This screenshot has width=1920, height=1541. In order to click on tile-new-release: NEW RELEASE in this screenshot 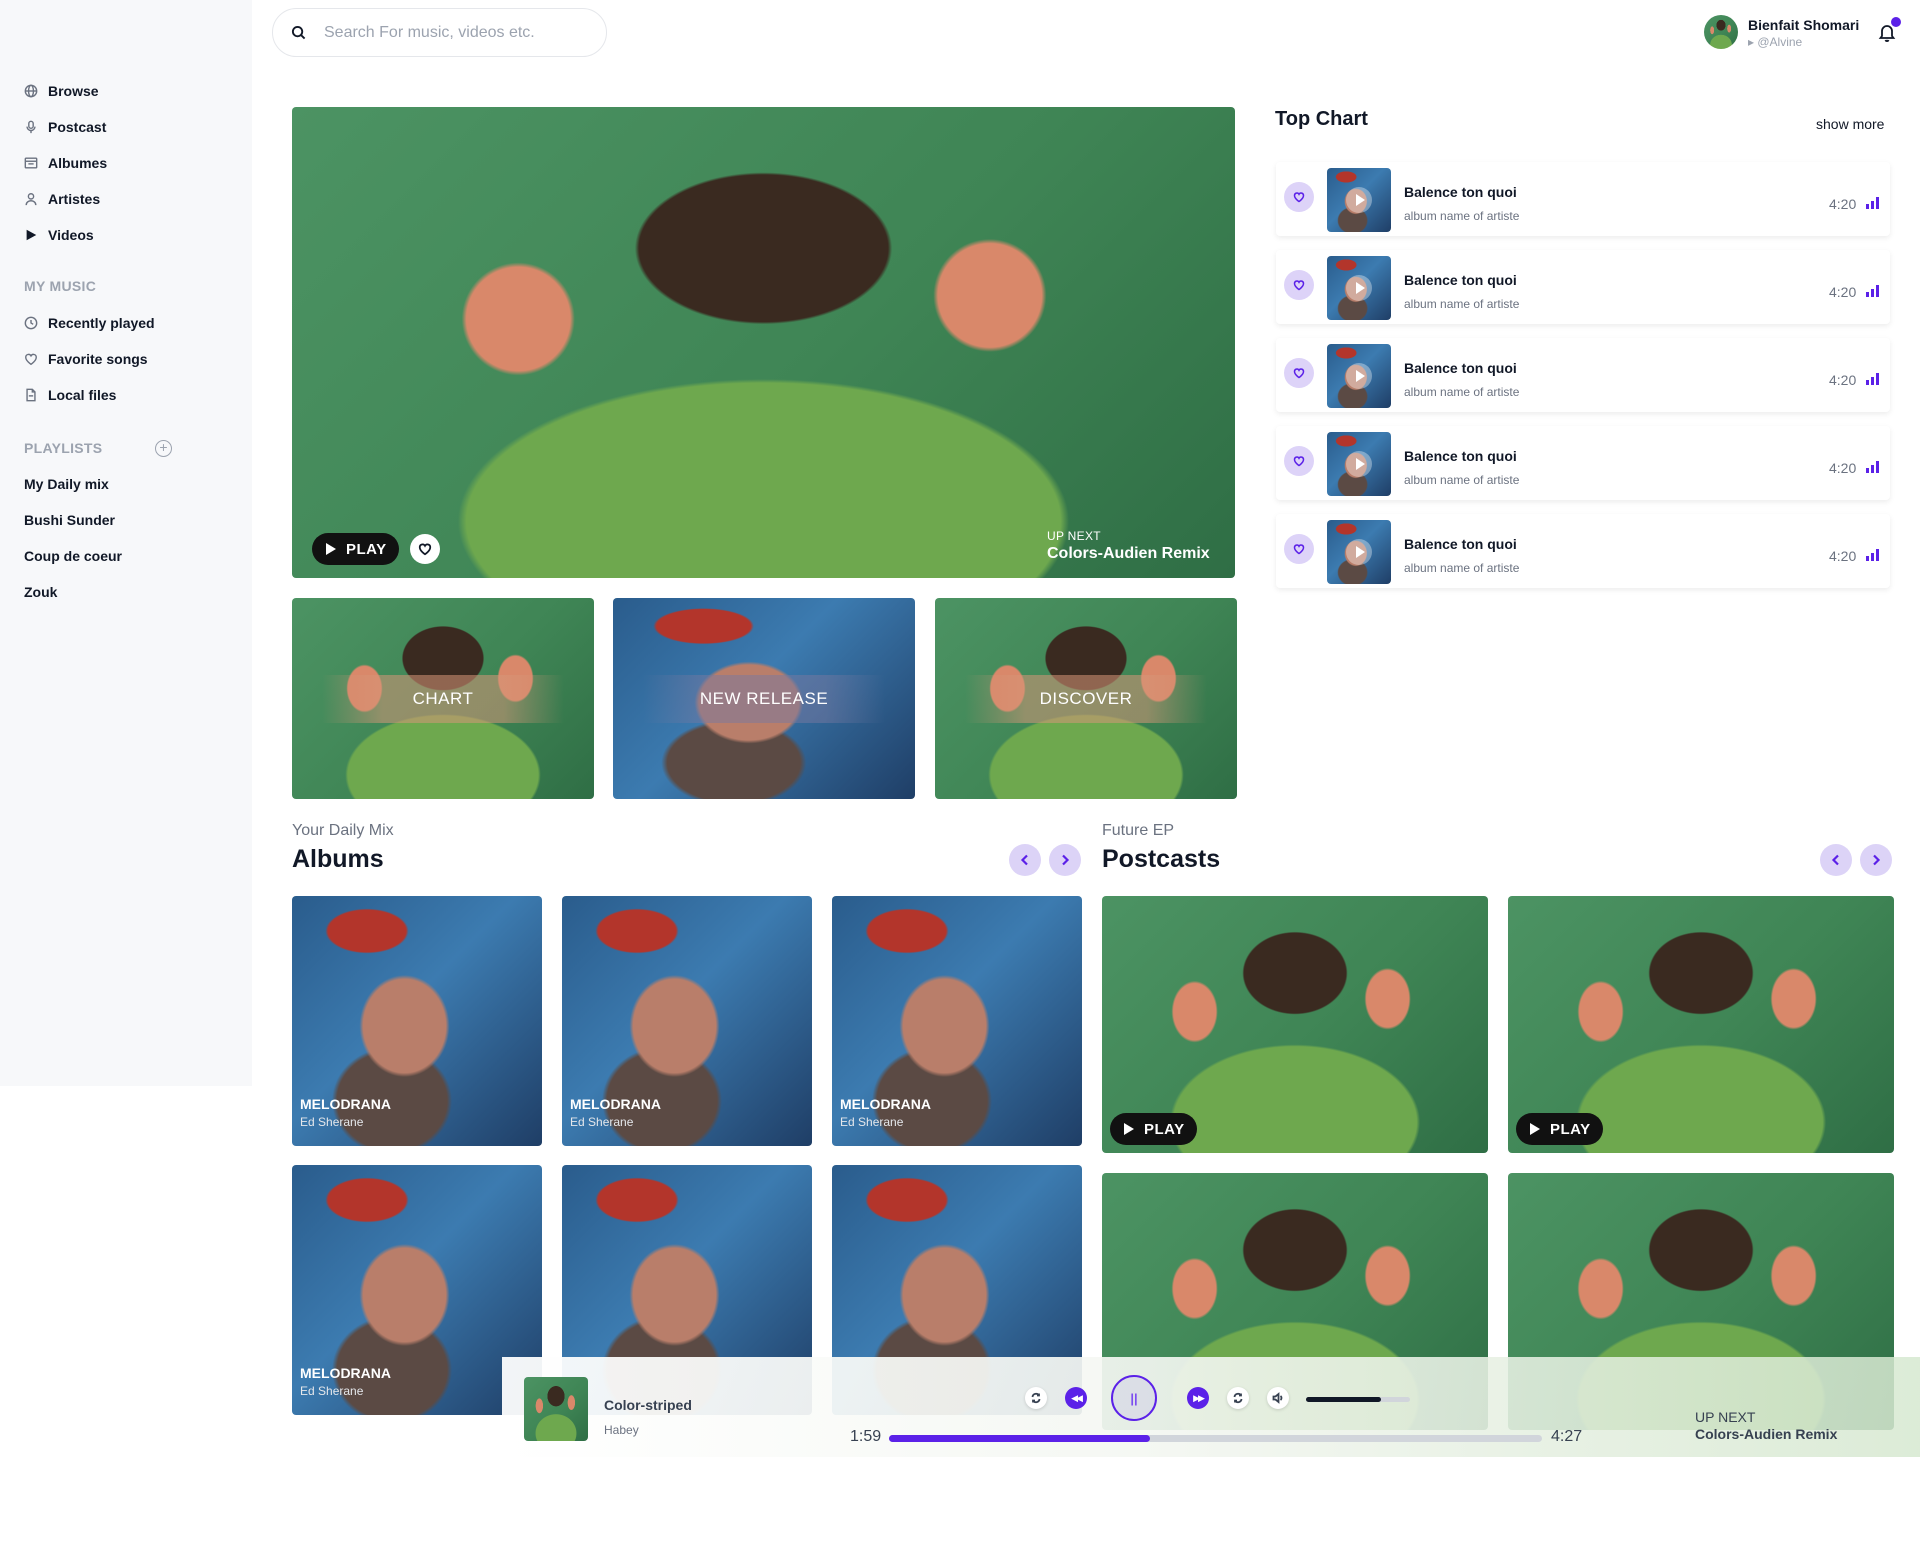, I will do `click(764, 698)`.